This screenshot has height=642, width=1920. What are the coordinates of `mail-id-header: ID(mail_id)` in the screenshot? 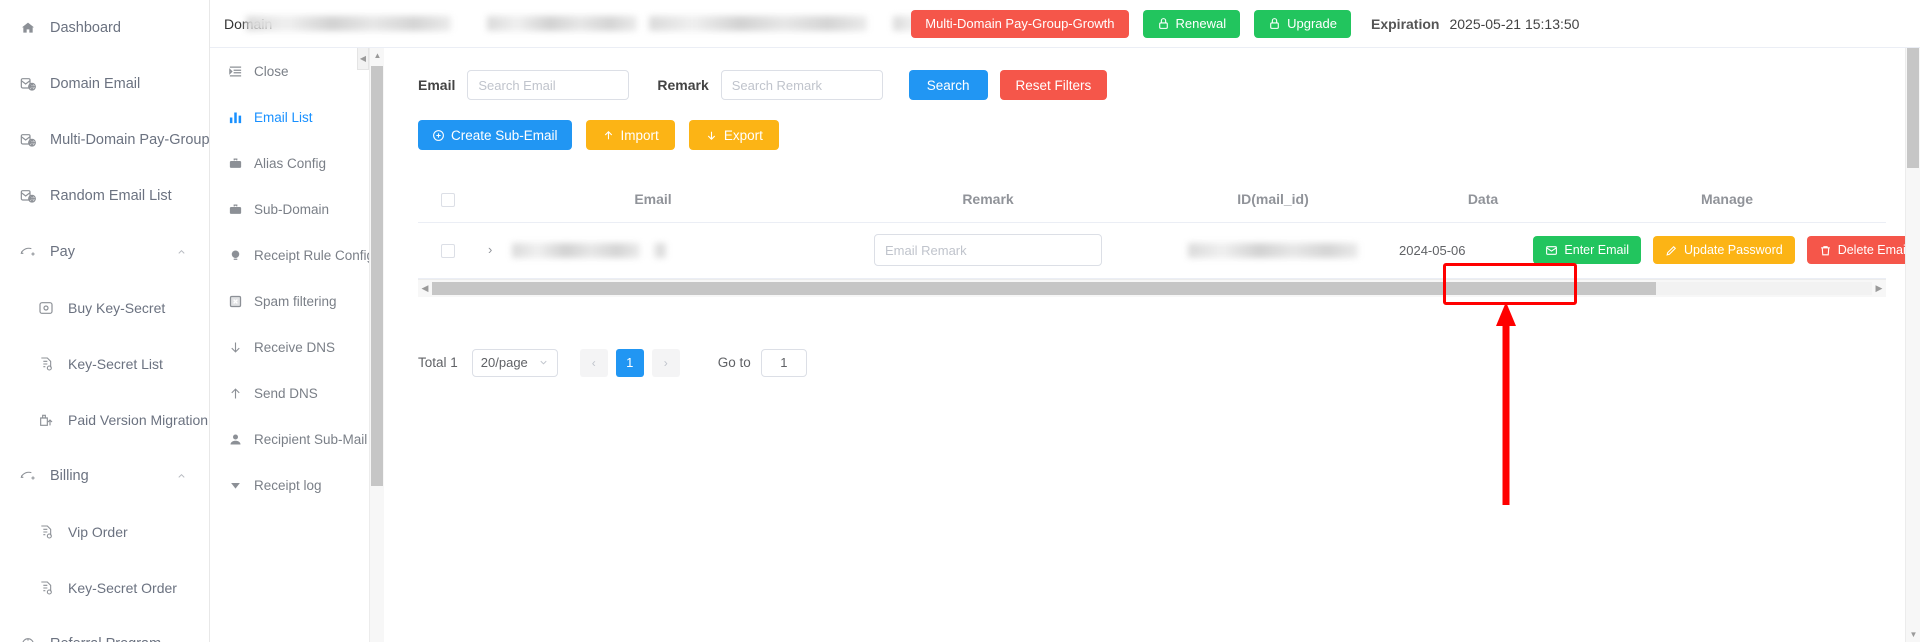 It's located at (1273, 199).